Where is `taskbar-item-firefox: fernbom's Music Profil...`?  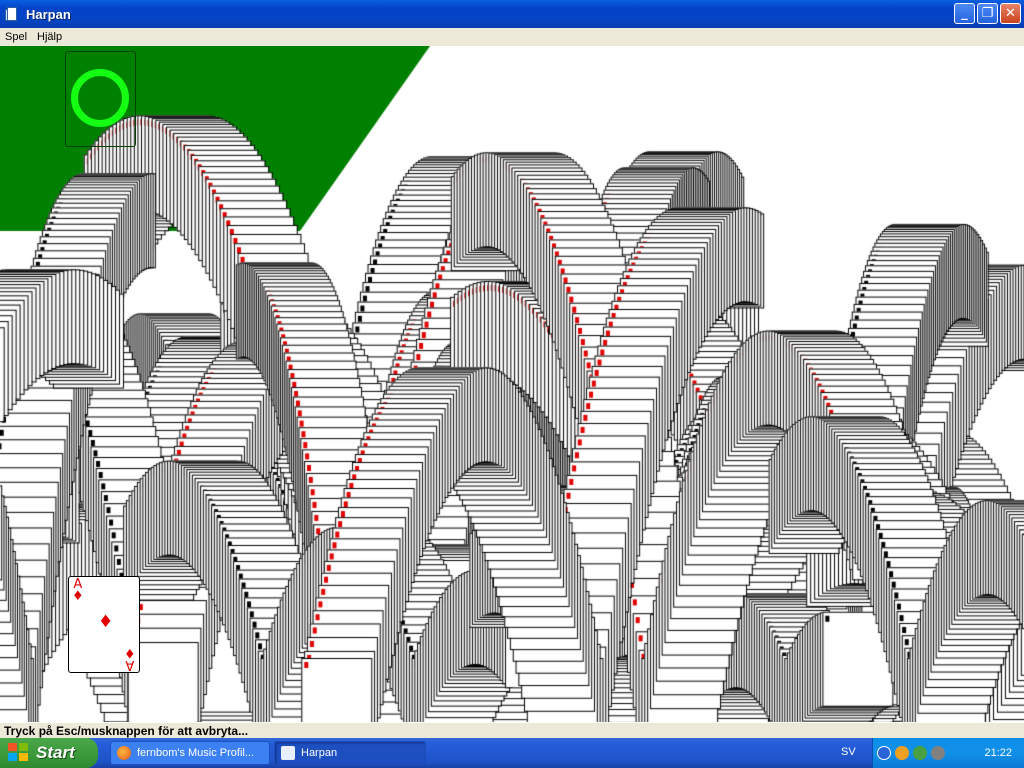 taskbar-item-firefox: fernbom's Music Profil... is located at coordinates (190, 753).